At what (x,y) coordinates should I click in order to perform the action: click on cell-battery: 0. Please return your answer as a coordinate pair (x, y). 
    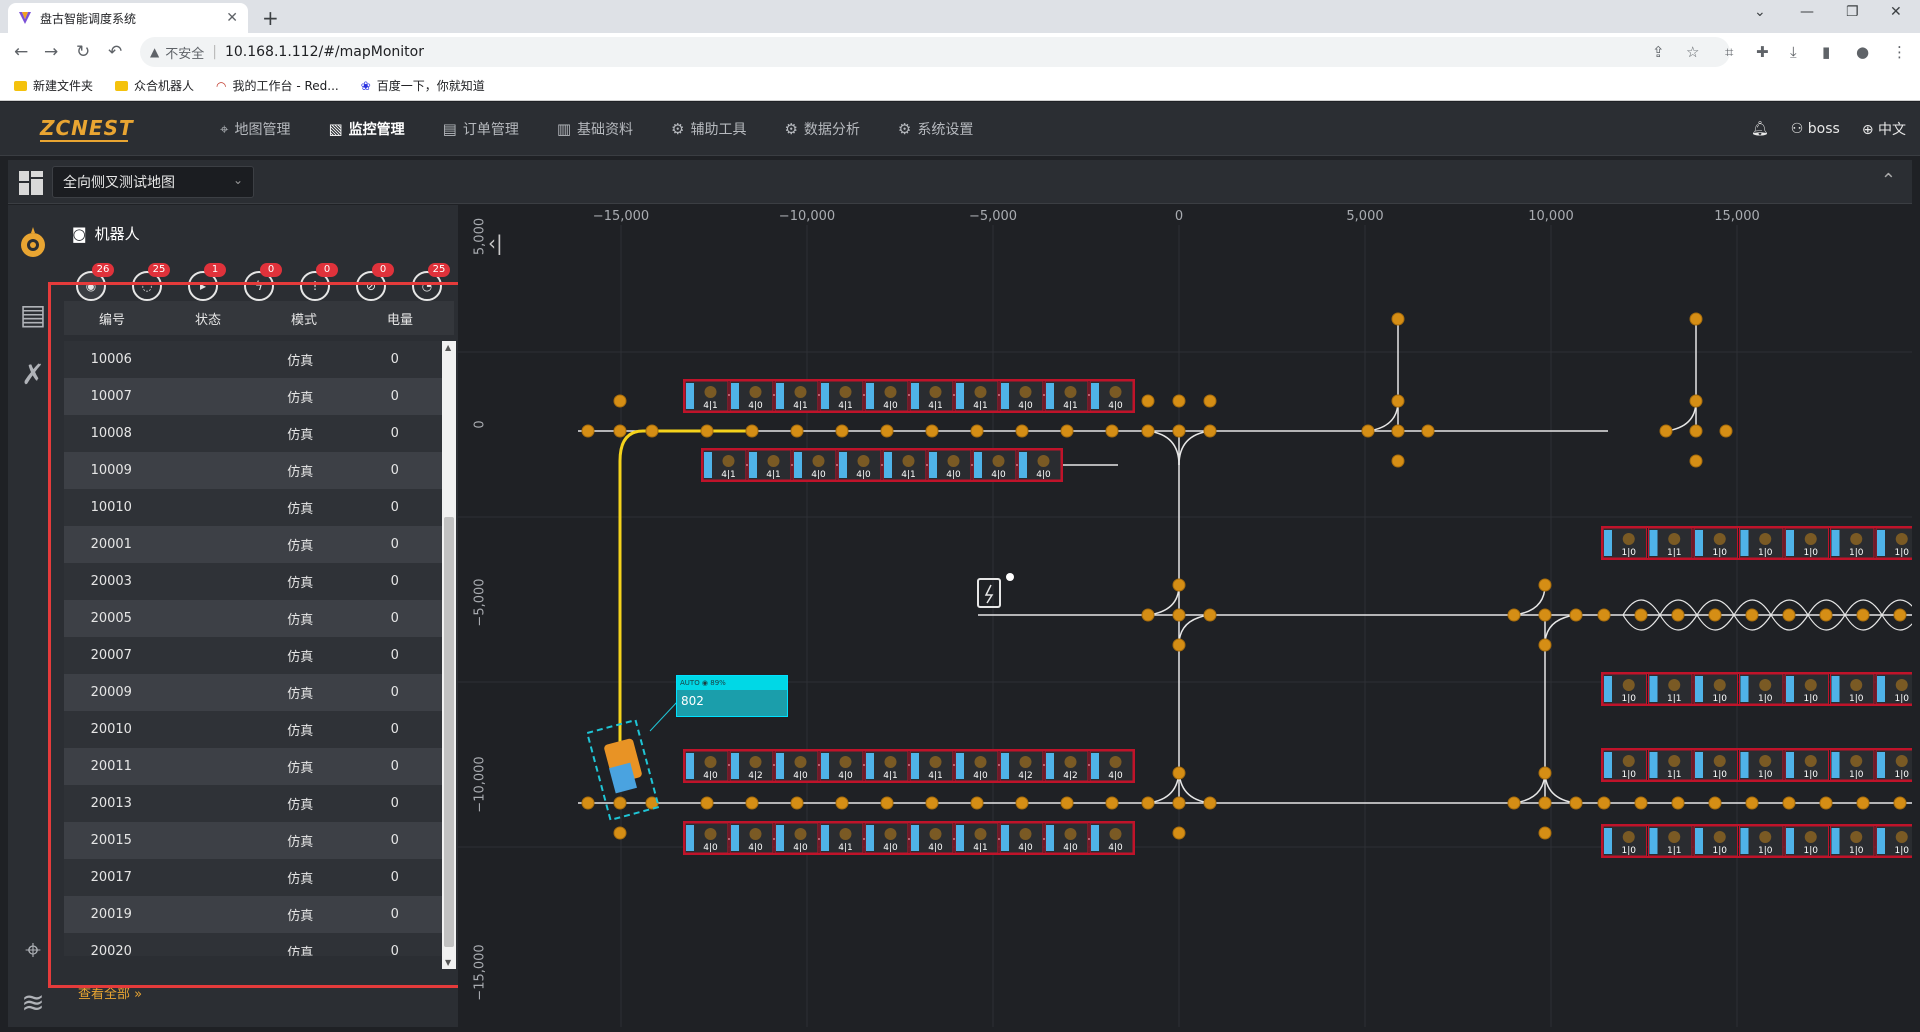
    Looking at the image, I should click on (394, 655).